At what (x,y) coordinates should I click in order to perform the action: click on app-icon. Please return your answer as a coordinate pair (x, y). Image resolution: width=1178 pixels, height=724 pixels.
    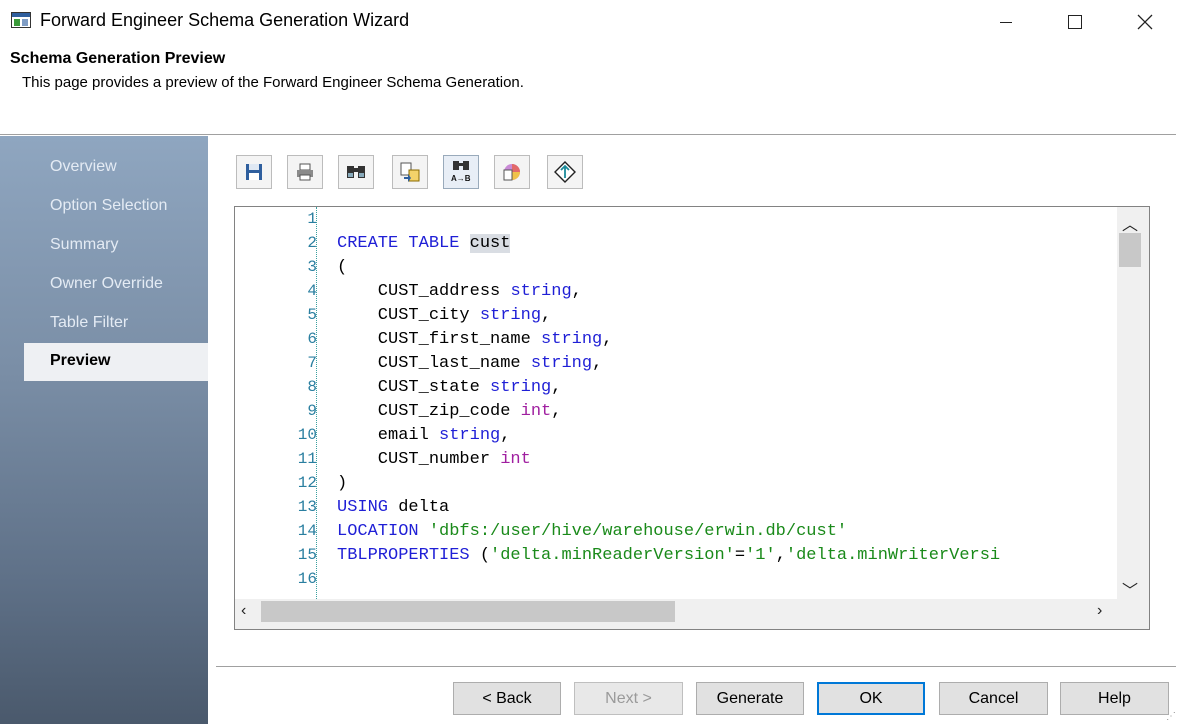
    Looking at the image, I should click on (21, 20).